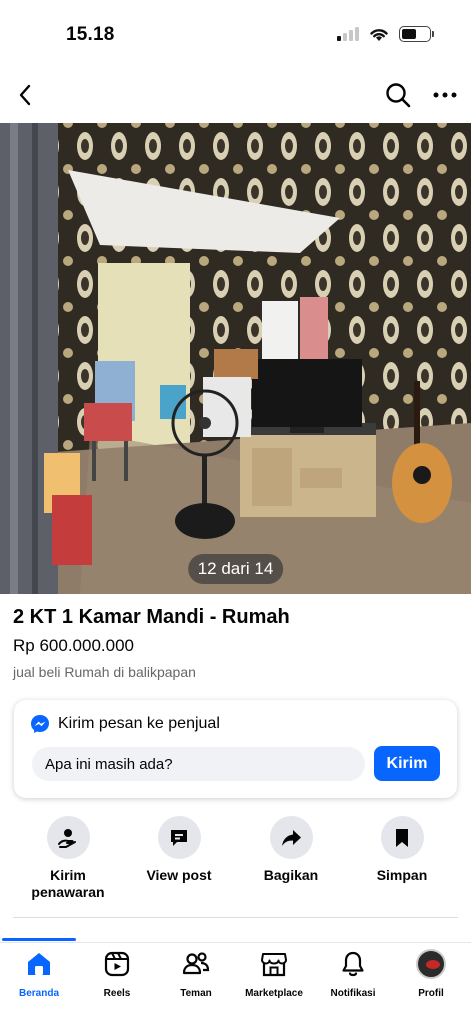 The height and width of the screenshot is (1024, 471). I want to click on tab-beranda: Beranda, so click(39, 974).